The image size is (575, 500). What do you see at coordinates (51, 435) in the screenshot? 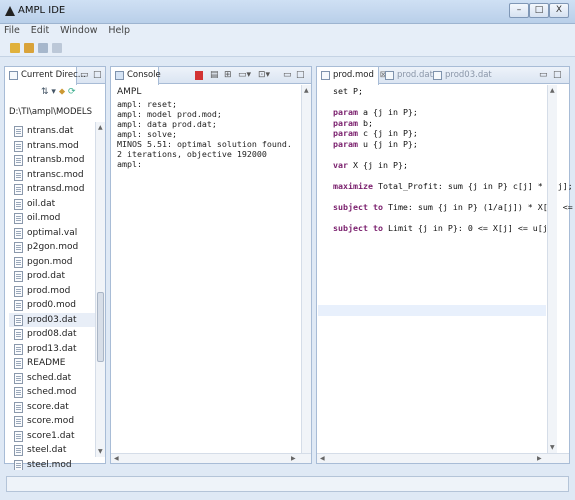
I see `file-name: score1.dat` at bounding box center [51, 435].